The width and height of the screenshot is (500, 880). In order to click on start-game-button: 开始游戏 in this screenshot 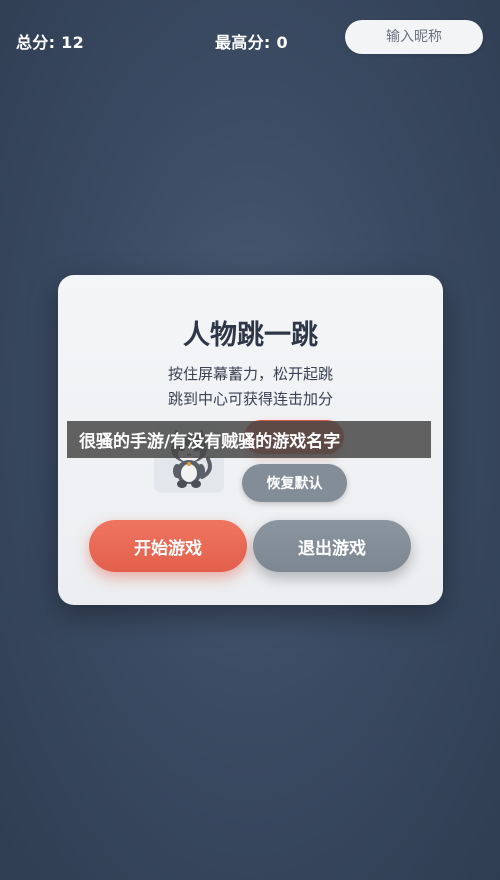, I will do `click(168, 546)`.